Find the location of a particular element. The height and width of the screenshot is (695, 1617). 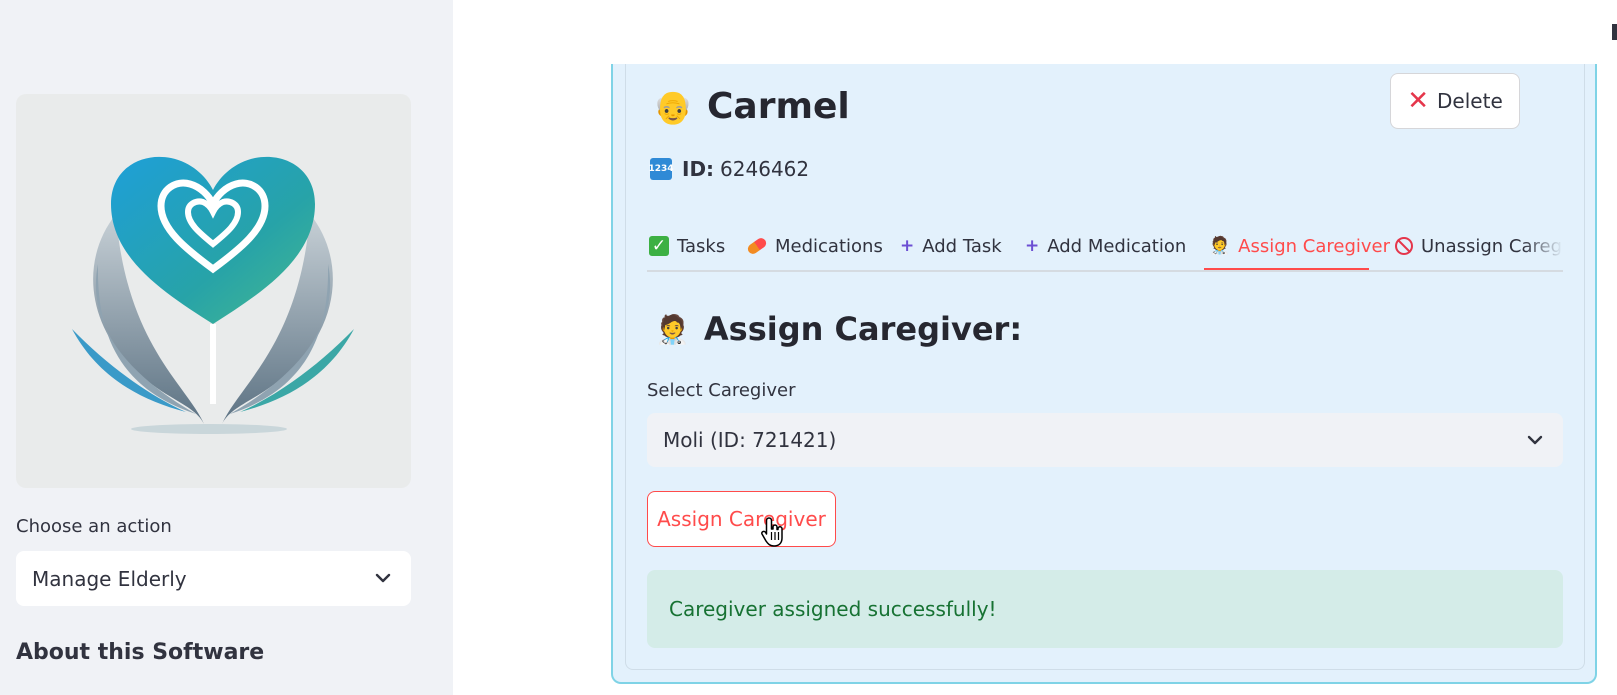

check-icon: ✓ is located at coordinates (659, 246).